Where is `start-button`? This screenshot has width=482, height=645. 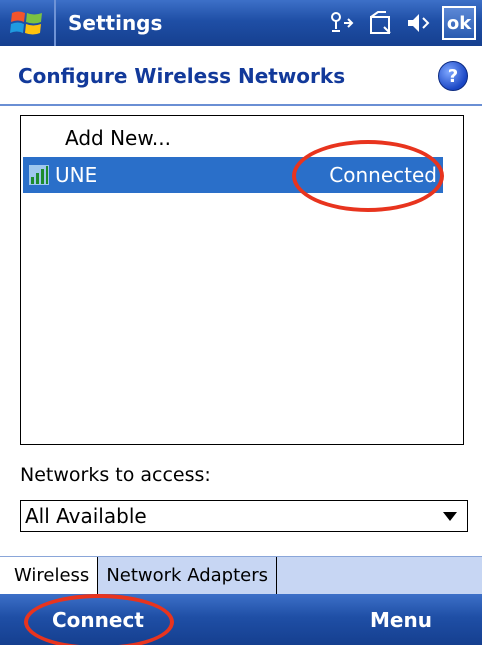
start-button is located at coordinates (28, 23).